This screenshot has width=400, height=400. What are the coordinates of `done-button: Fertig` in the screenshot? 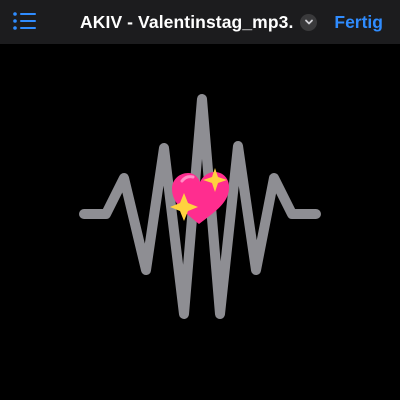 It's located at (358, 22).